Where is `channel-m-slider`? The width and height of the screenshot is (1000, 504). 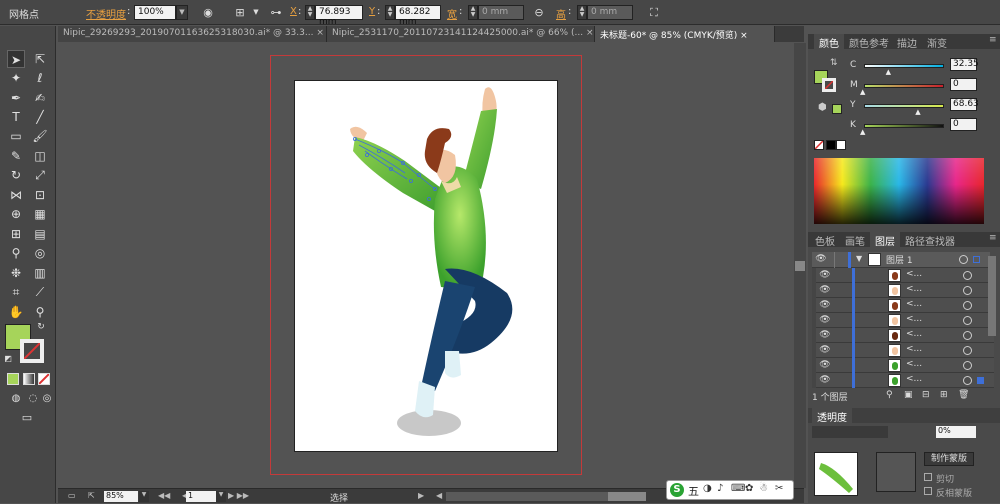 channel-m-slider is located at coordinates (904, 86).